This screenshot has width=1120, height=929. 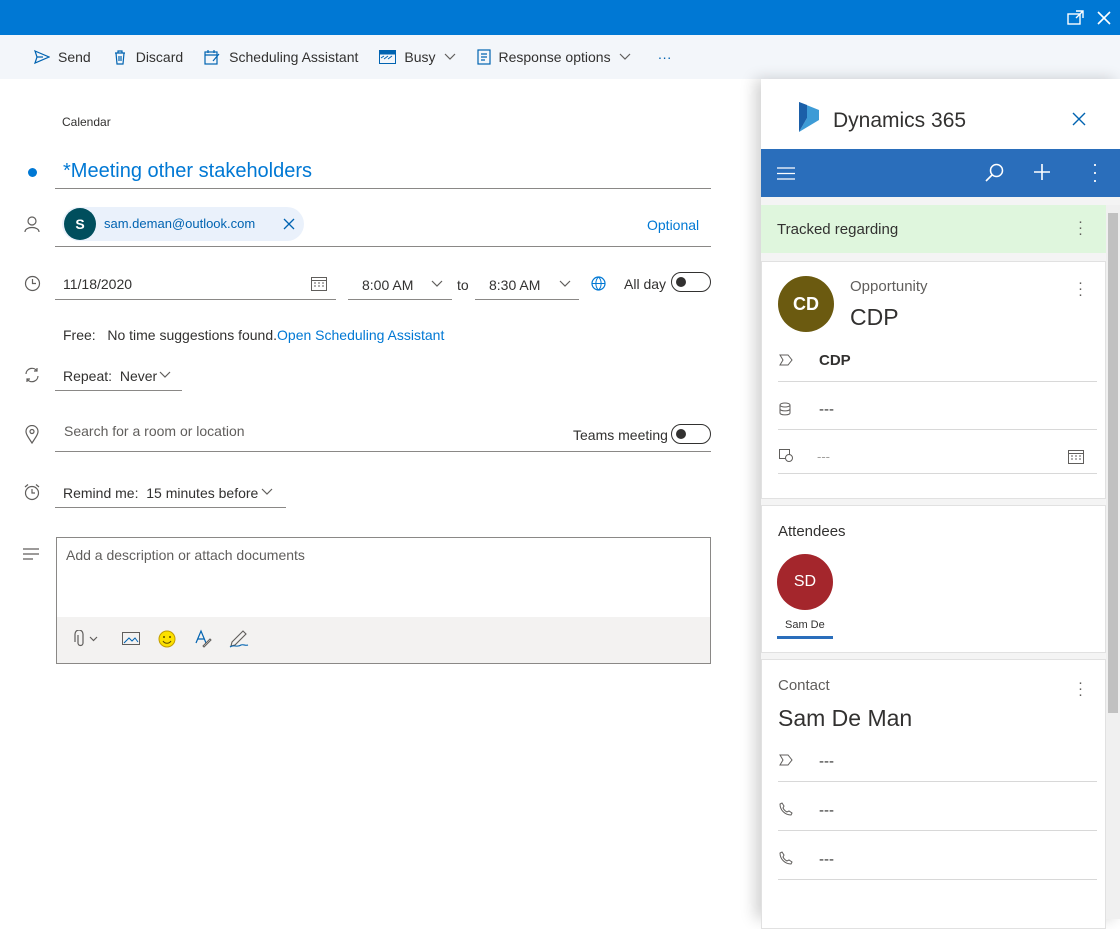 What do you see at coordinates (239, 638) in the screenshot?
I see `signature-icon` at bounding box center [239, 638].